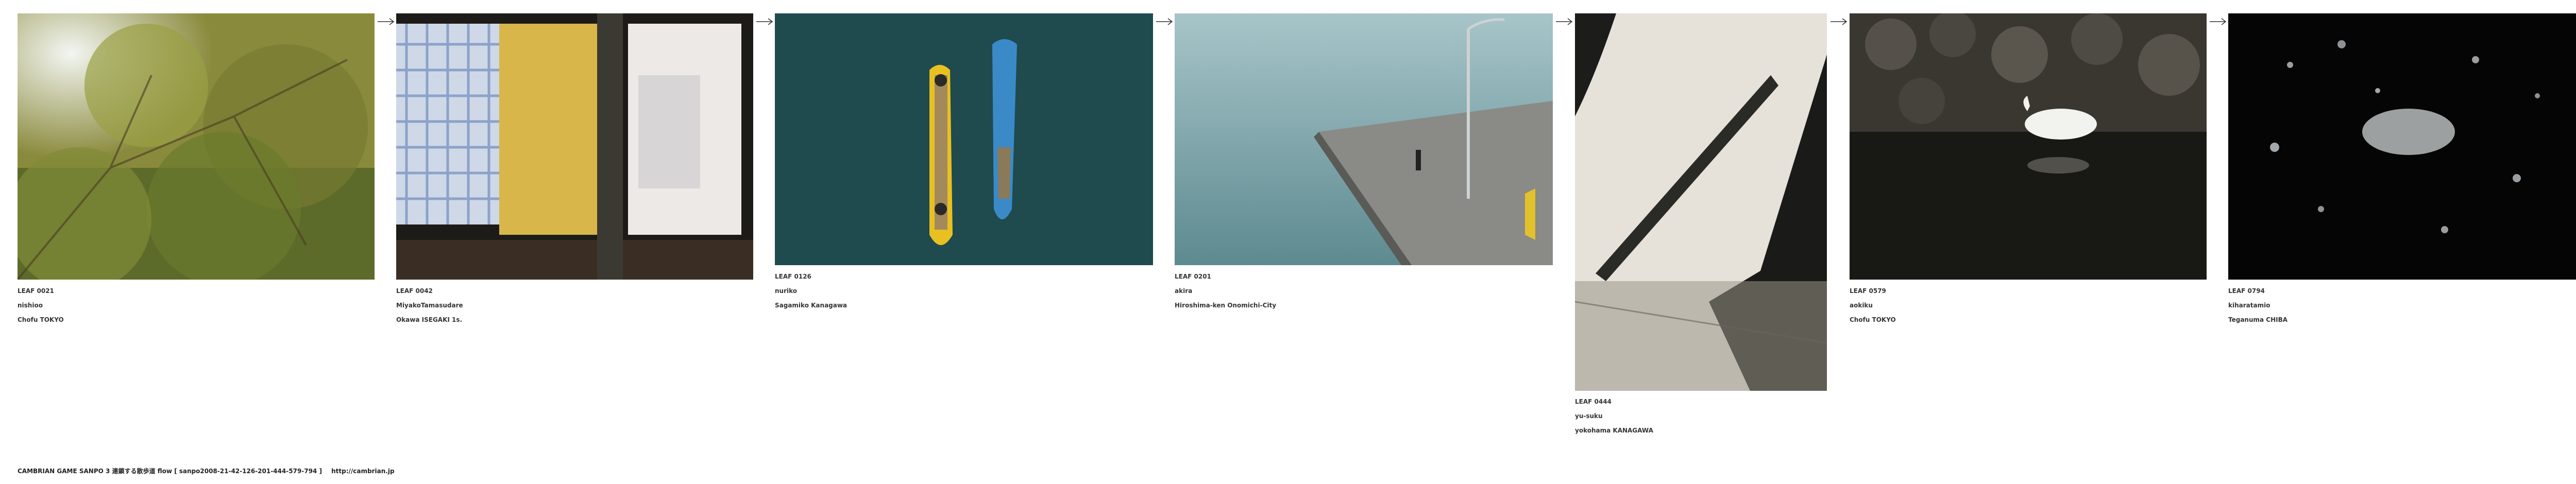 The width and height of the screenshot is (2576, 484). I want to click on leaf-author: yu-suku, so click(1589, 416).